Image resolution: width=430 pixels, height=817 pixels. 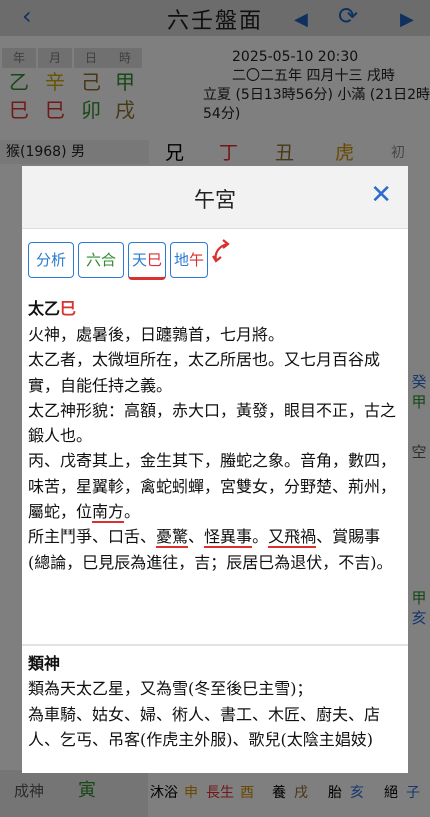 I want to click on tab-heaven: 天巳, so click(x=147, y=261).